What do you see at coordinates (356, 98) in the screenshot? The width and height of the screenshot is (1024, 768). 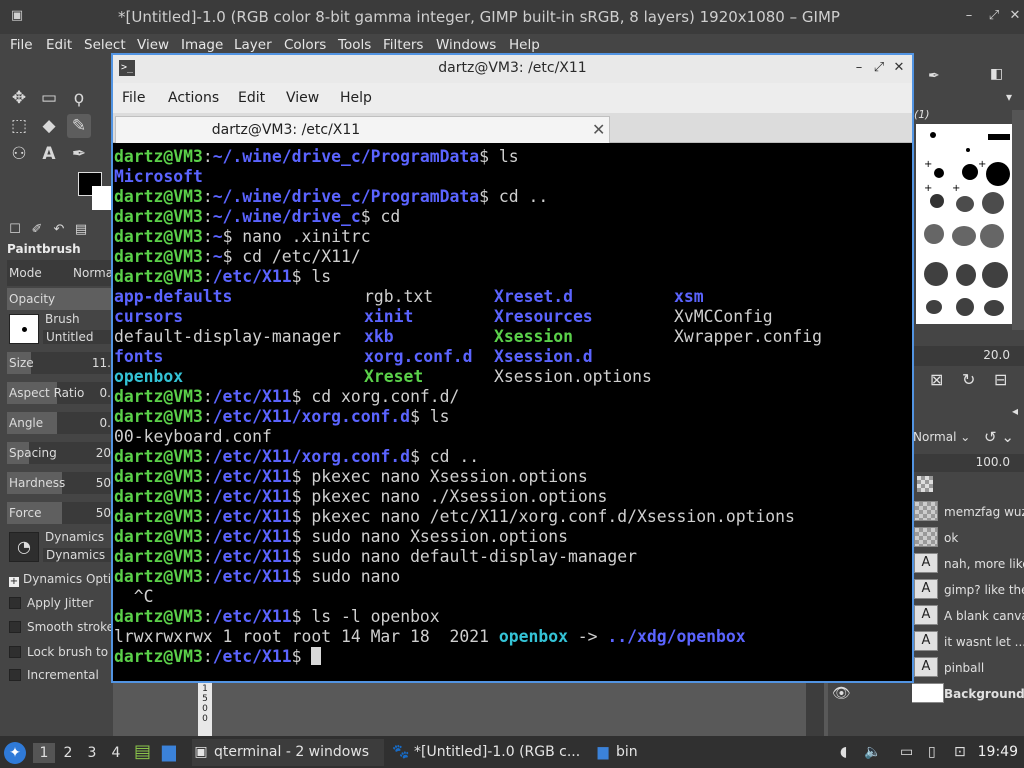 I see `terminal-menu-help: Help` at bounding box center [356, 98].